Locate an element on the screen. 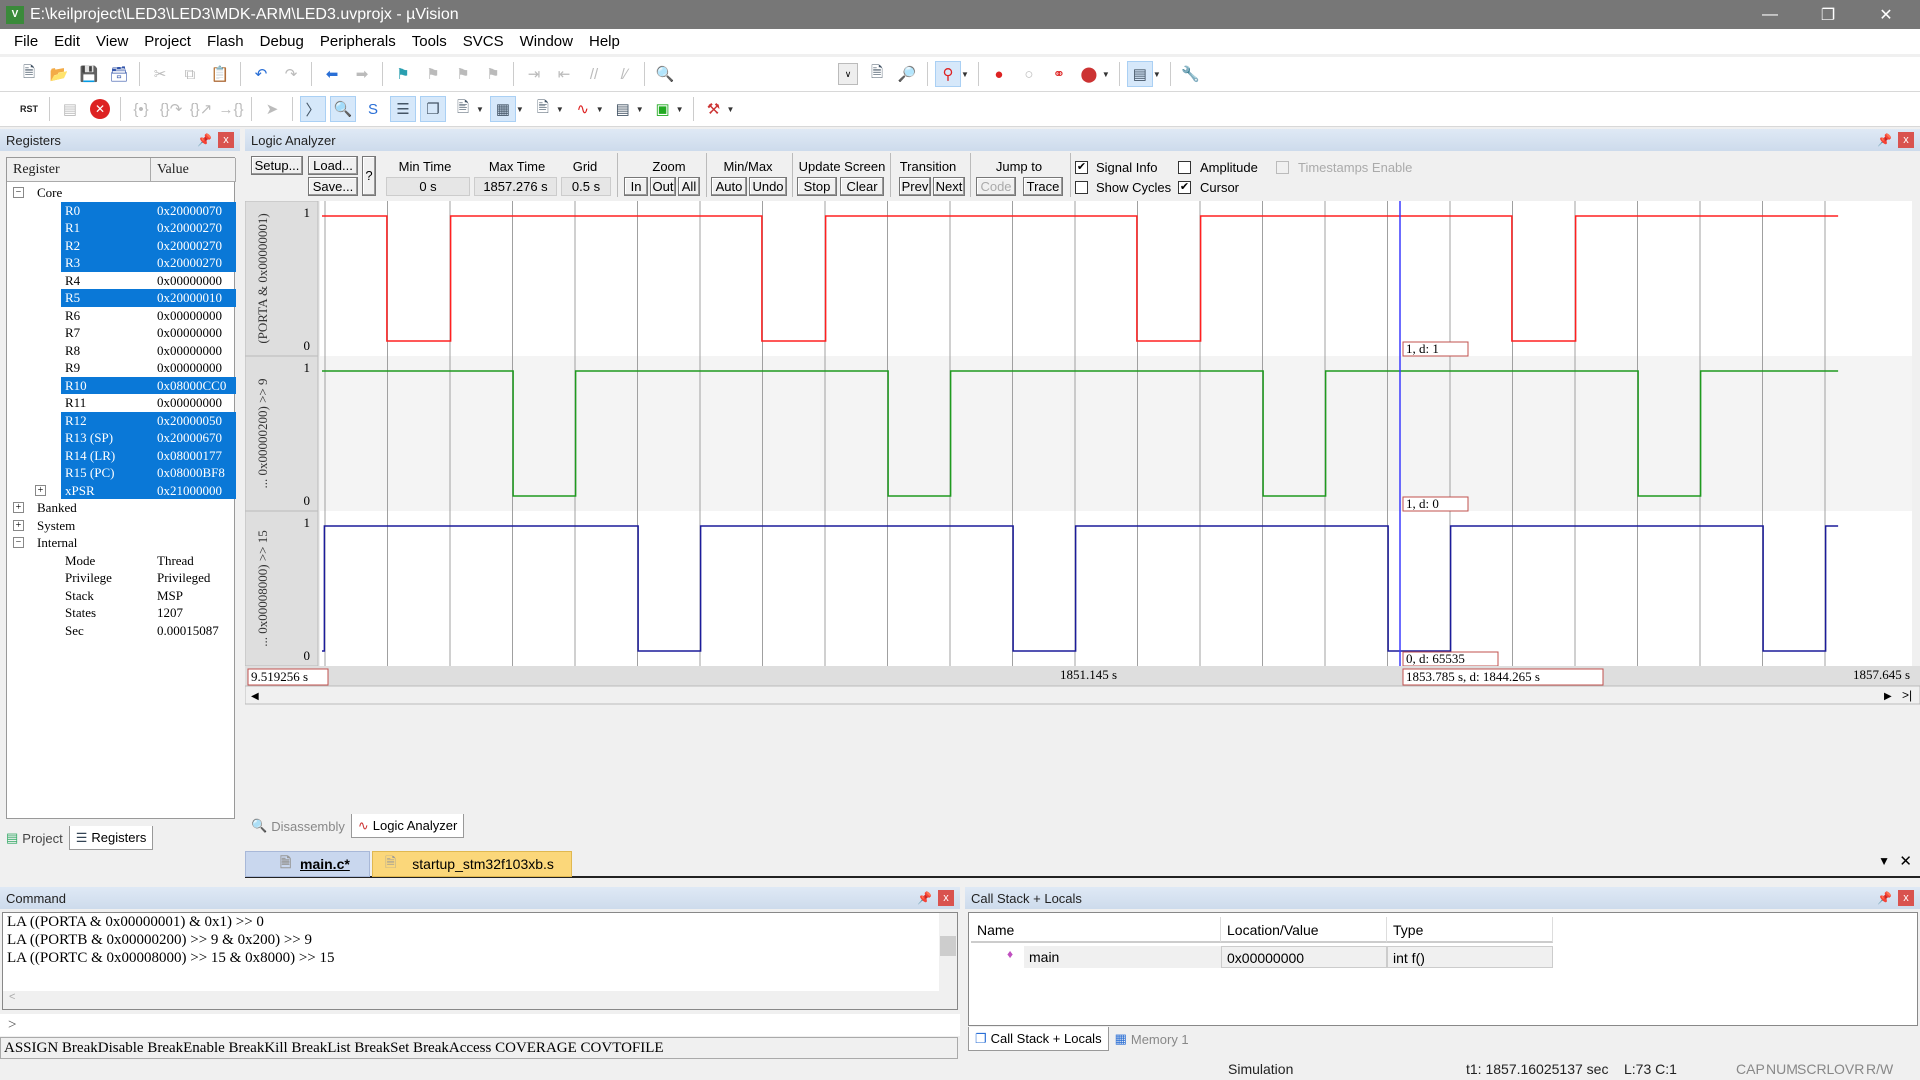  stop-button: Stop is located at coordinates (817, 186).